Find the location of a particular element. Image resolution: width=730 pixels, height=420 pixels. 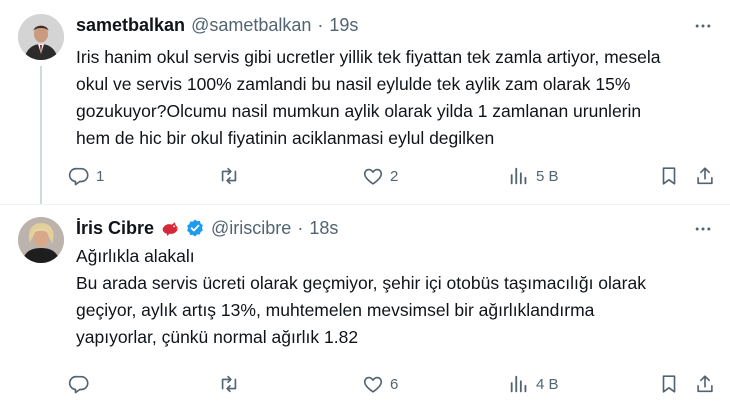

avatar-sametbalkan is located at coordinates (41, 37).